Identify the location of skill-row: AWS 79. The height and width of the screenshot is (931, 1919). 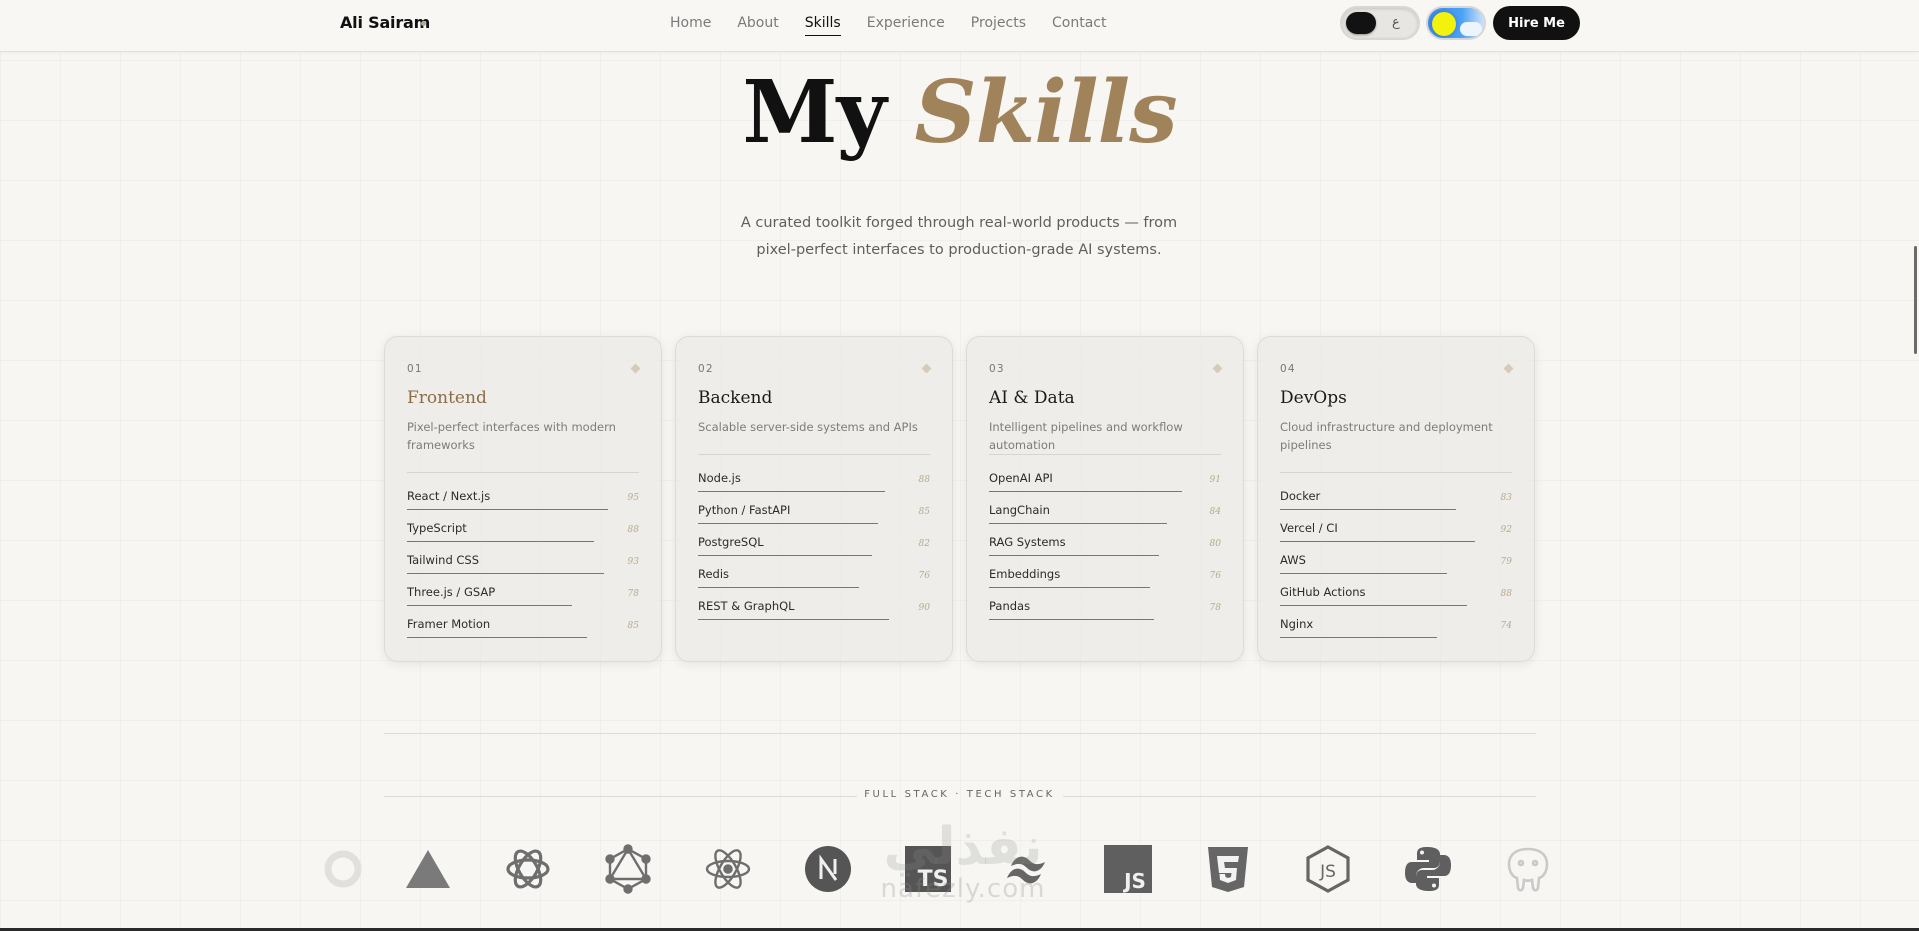
(1396, 569).